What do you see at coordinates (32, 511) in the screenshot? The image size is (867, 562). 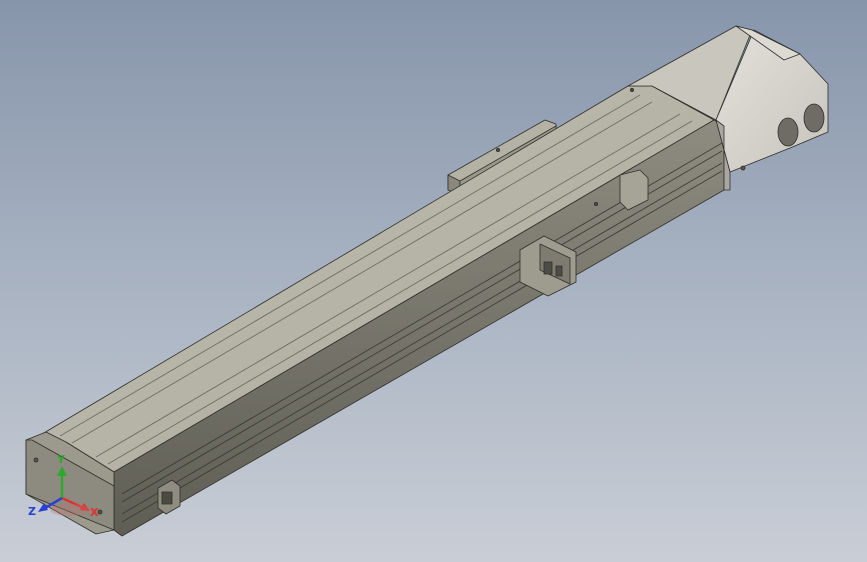 I see `z-axis-label: Z` at bounding box center [32, 511].